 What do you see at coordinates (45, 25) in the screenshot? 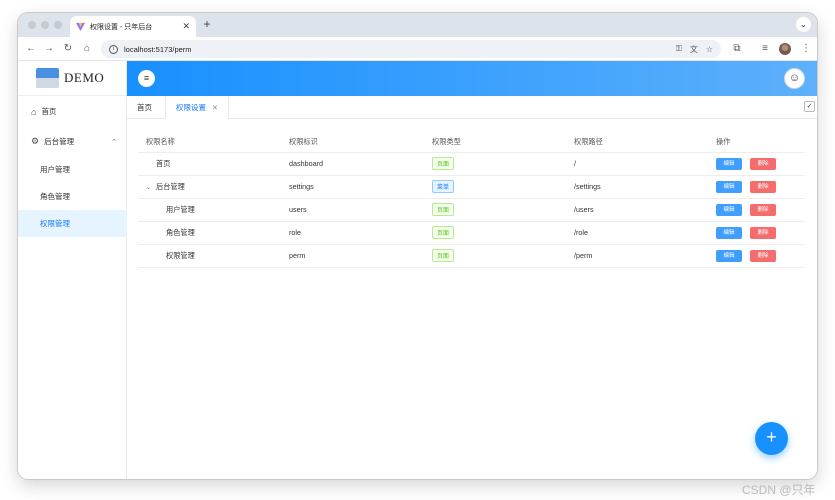
I see `minimize-window-dot` at bounding box center [45, 25].